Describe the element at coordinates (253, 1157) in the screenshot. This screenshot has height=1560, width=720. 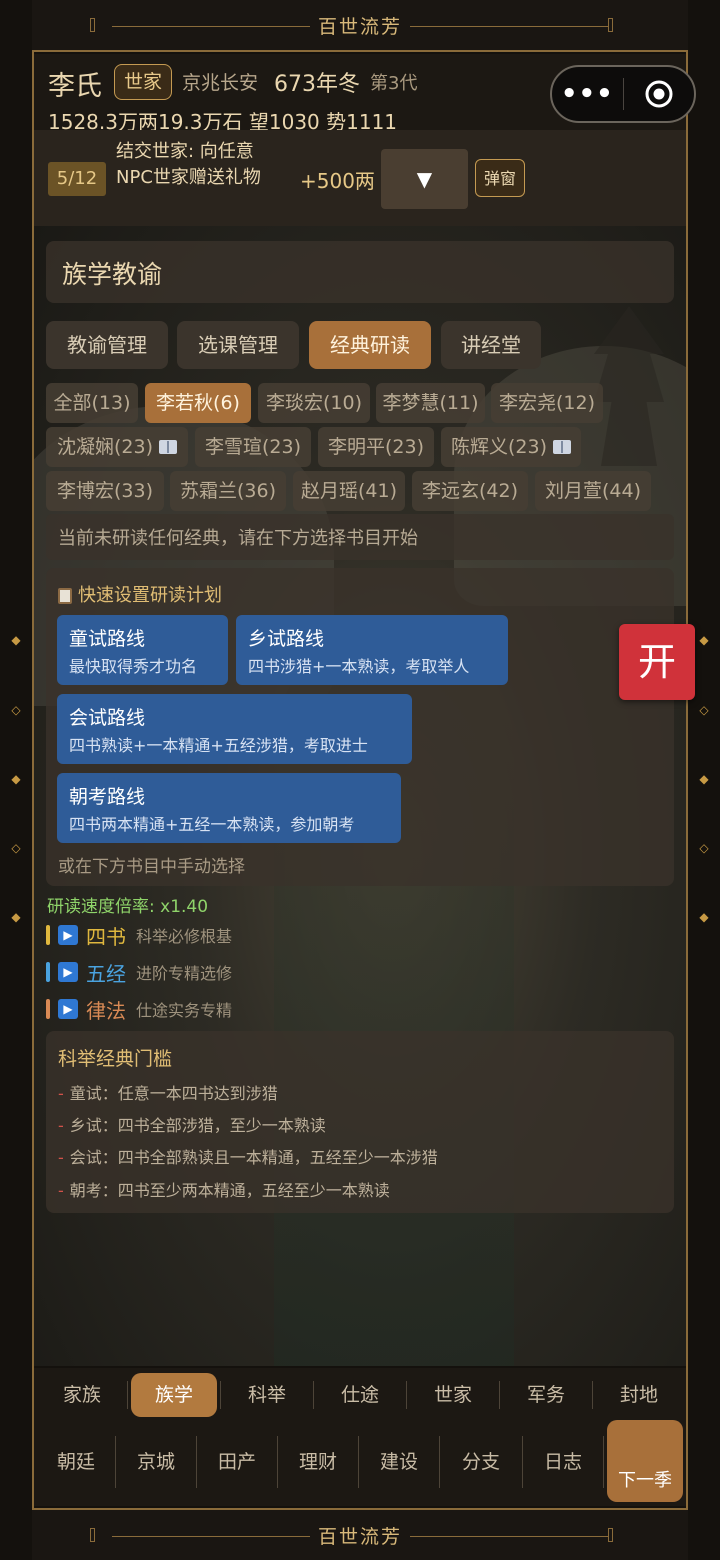
I see `threshold-text: 会试：四书全部熟读且一本精通，五经至少一本涉猎` at that location.